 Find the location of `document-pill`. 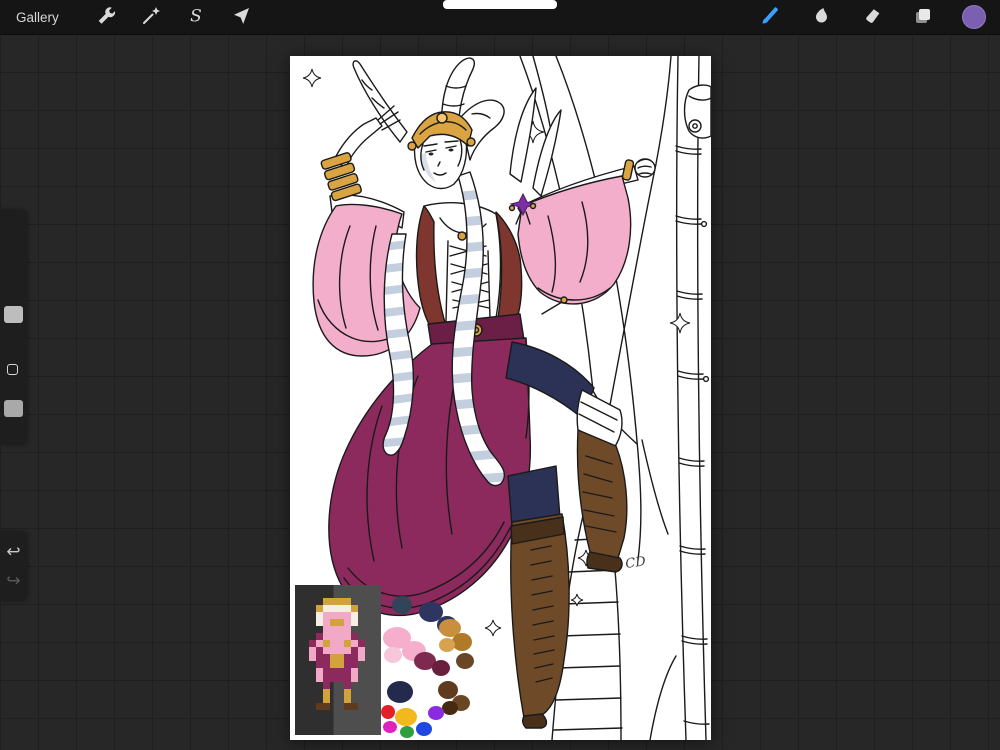

document-pill is located at coordinates (500, 4).